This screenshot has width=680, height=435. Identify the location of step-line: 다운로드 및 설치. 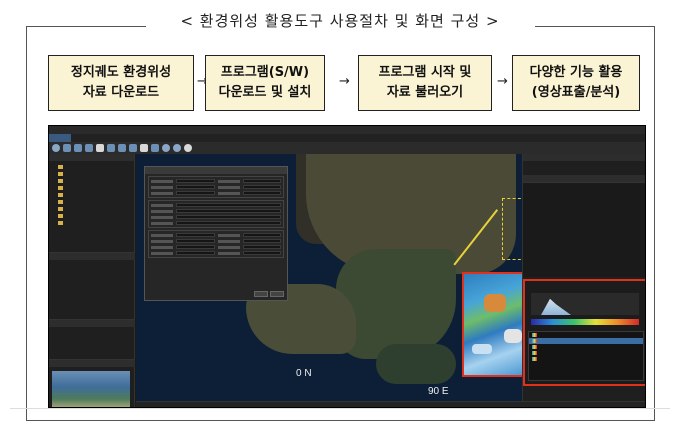
(265, 92).